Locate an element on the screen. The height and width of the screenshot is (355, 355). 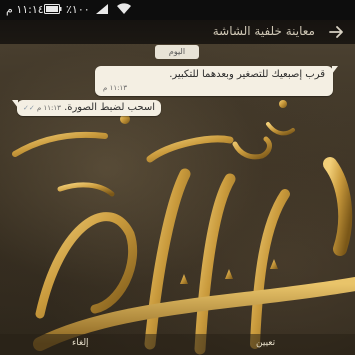
message-text: قرب إصبعيك للتصغير وبعدهما للتكبير. is located at coordinates (247, 74).